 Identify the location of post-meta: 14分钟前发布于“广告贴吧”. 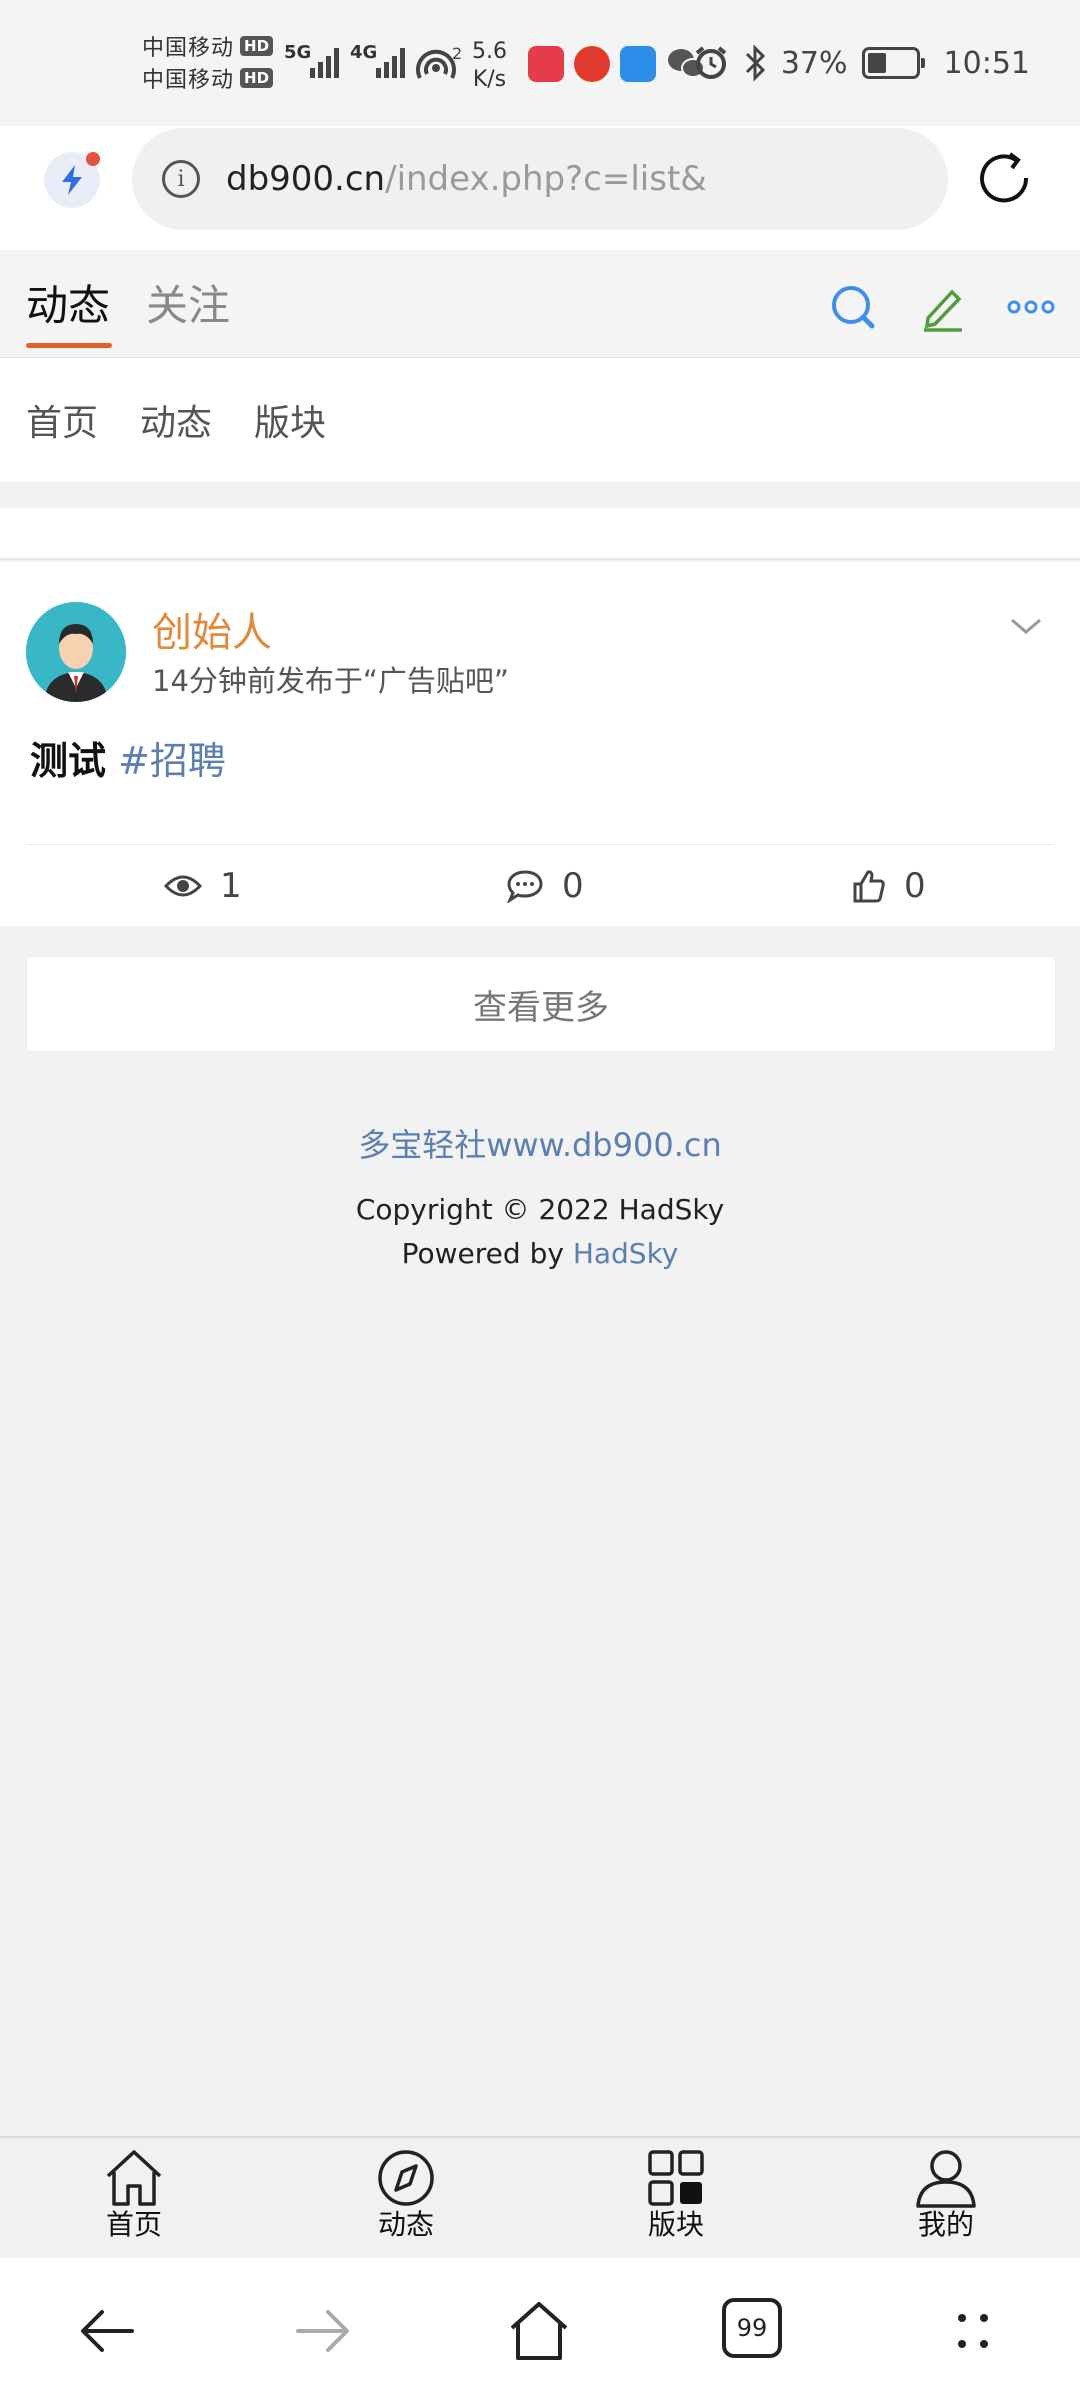
(330, 681).